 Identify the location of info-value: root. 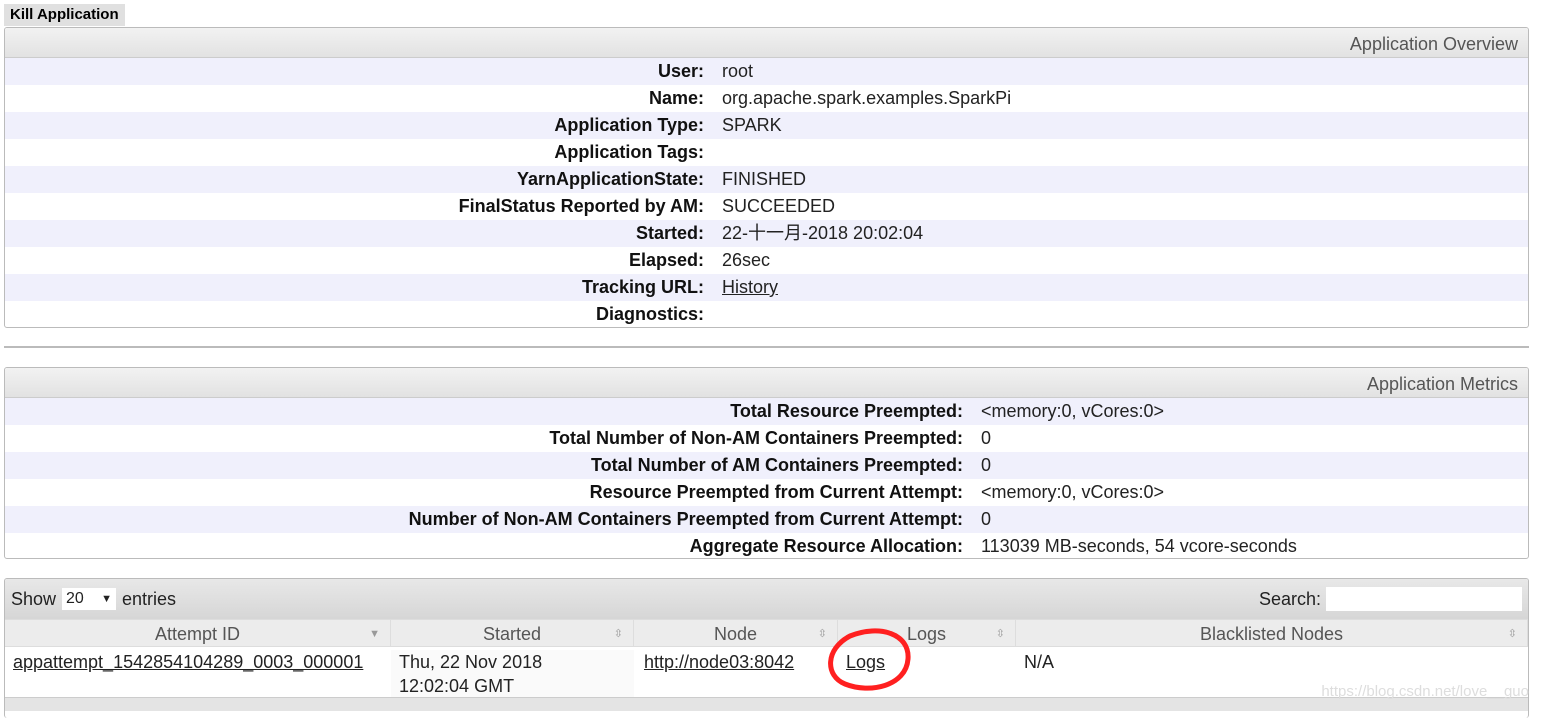
(738, 71).